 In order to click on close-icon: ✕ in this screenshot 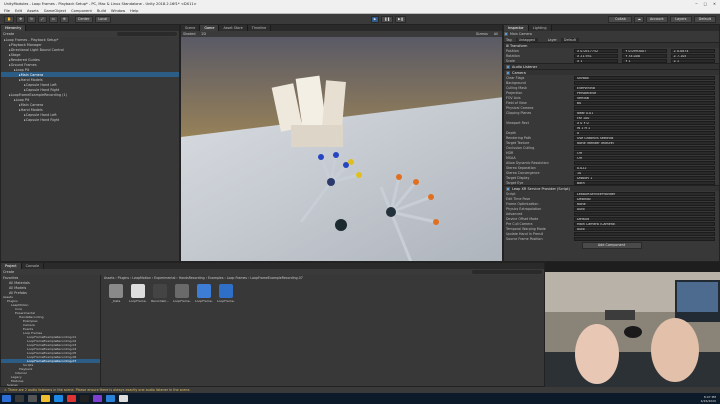, I will do `click(714, 4)`.